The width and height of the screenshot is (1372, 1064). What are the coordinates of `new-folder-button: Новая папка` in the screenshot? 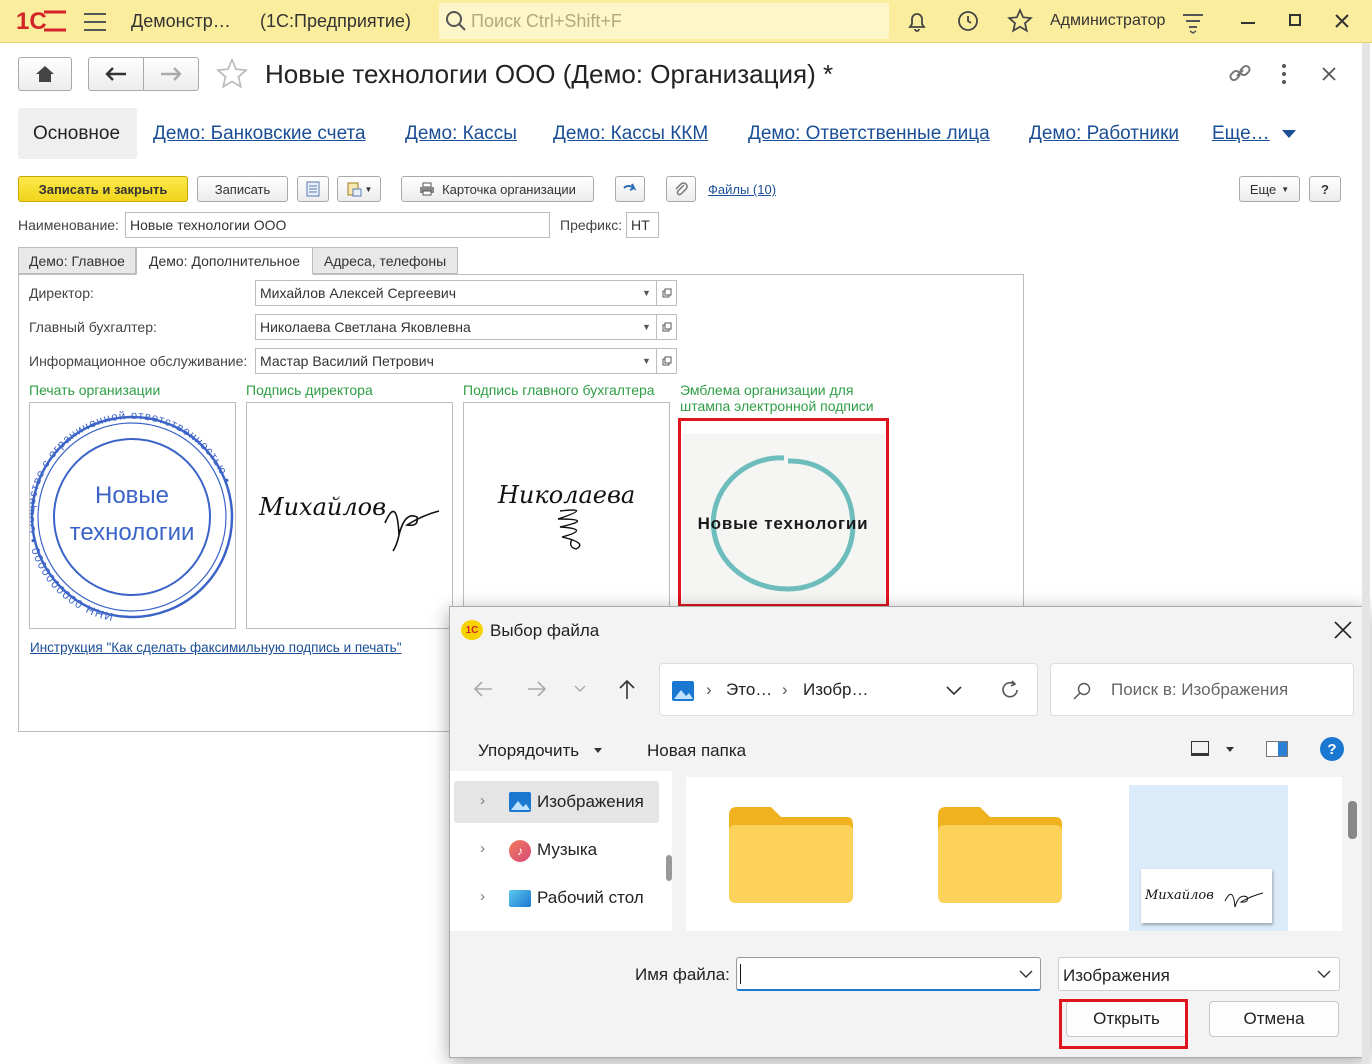 It's located at (696, 751).